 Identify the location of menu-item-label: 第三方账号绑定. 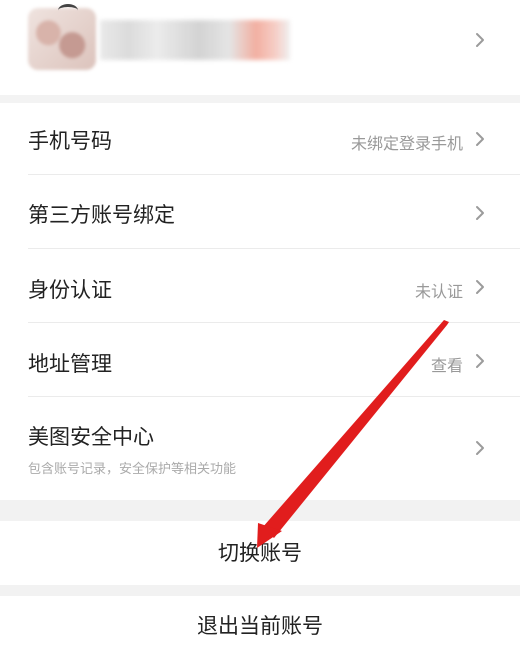
(101, 215).